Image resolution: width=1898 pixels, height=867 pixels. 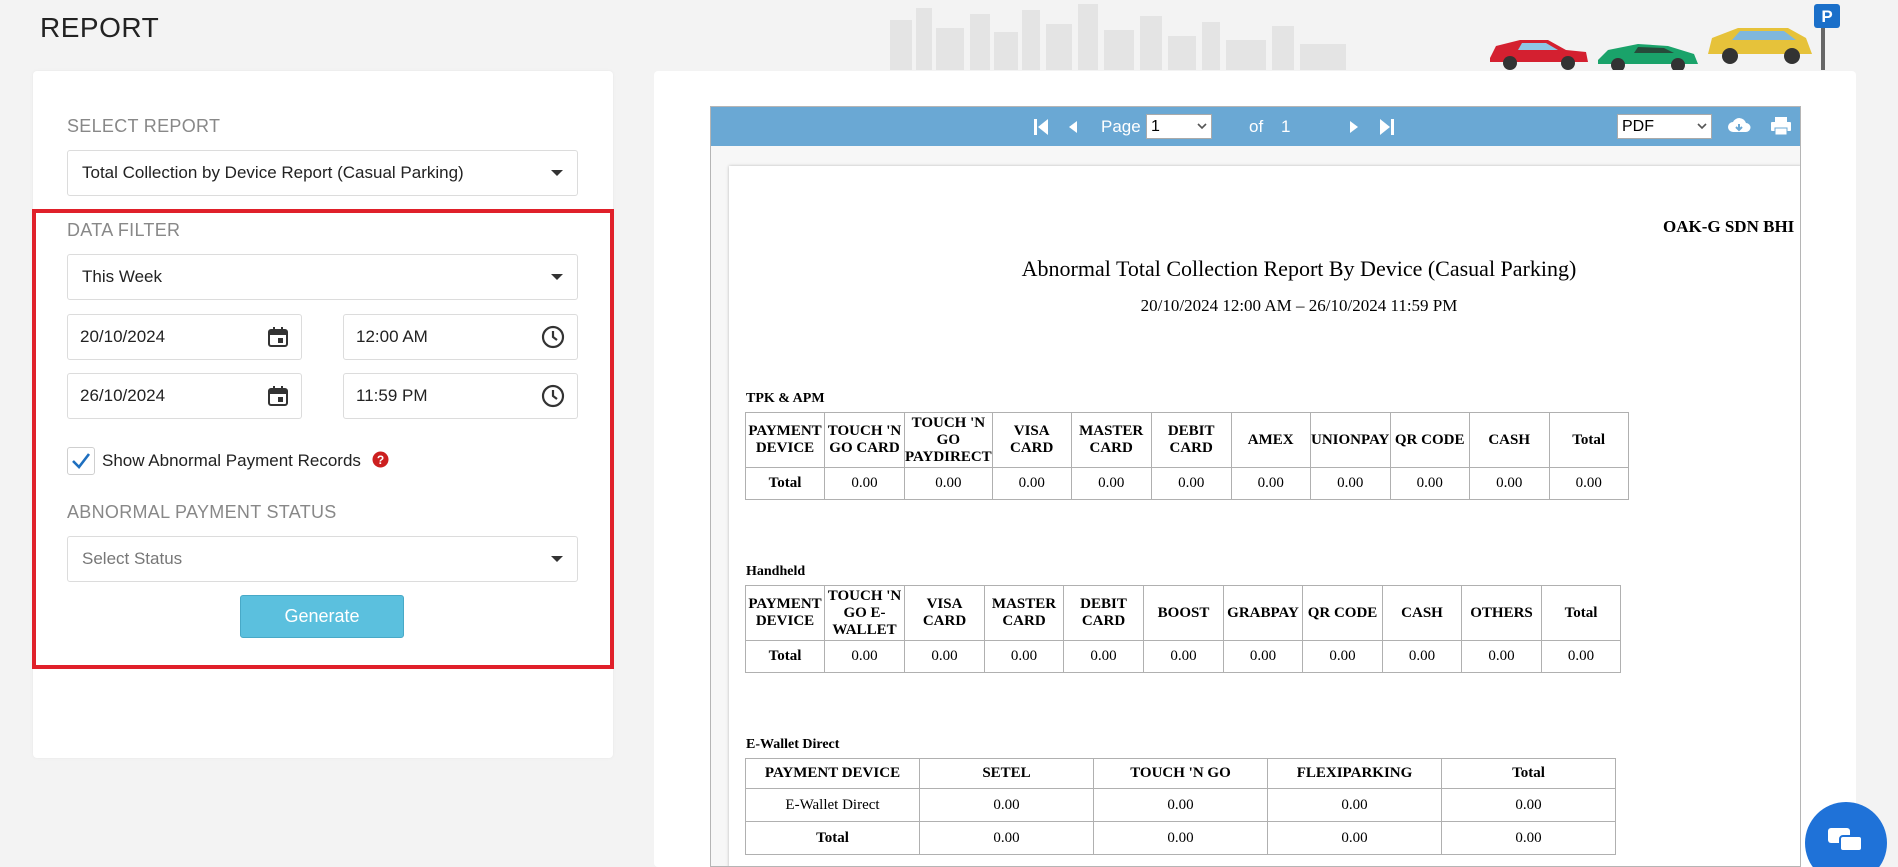 What do you see at coordinates (322, 277) in the screenshot?
I see `period-select: This Week` at bounding box center [322, 277].